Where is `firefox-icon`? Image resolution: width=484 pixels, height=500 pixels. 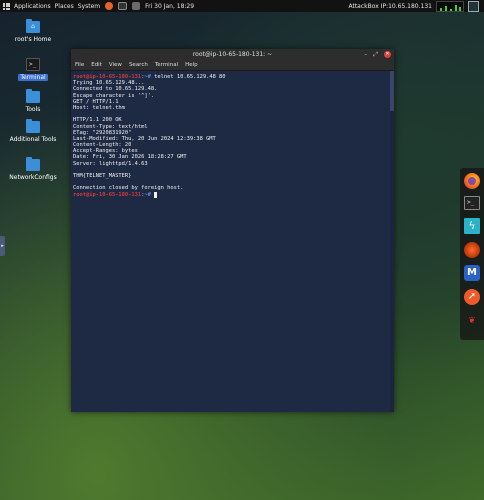
firefox-icon is located at coordinates (472, 181).